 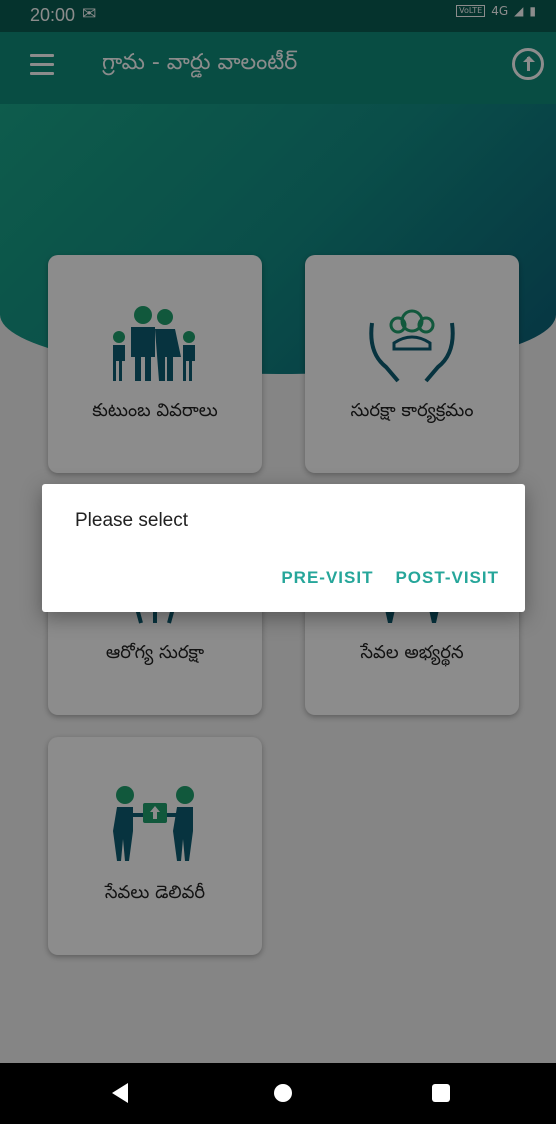 What do you see at coordinates (327, 578) in the screenshot?
I see `pre-visit-button: PRE-VISIT` at bounding box center [327, 578].